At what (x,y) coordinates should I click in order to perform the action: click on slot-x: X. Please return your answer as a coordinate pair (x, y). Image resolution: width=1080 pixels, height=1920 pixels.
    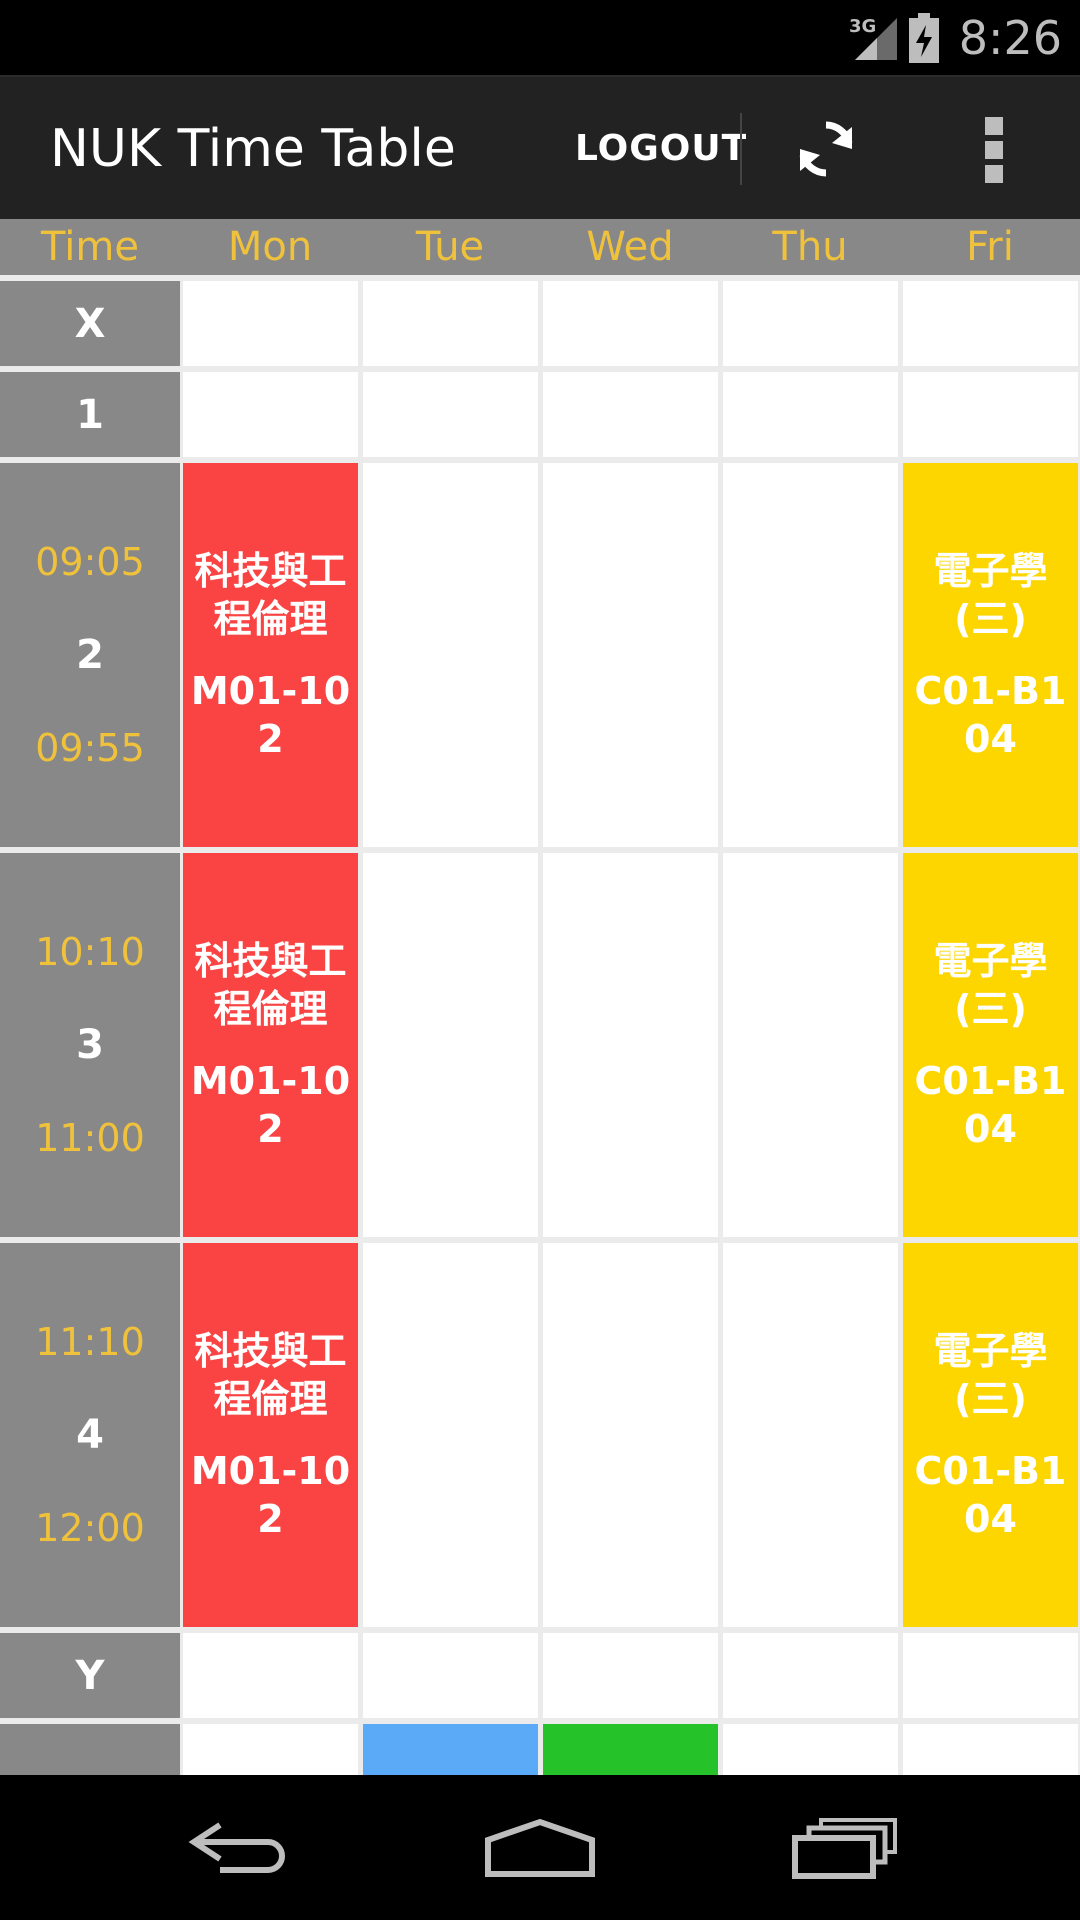
    Looking at the image, I should click on (90, 323).